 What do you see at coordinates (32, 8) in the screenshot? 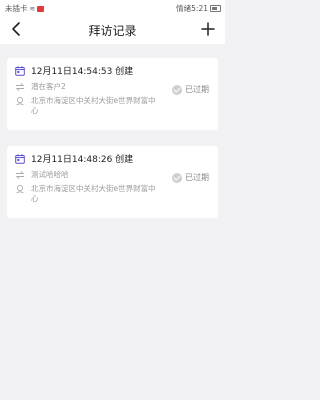
I see `wifi-icon: ≋` at bounding box center [32, 8].